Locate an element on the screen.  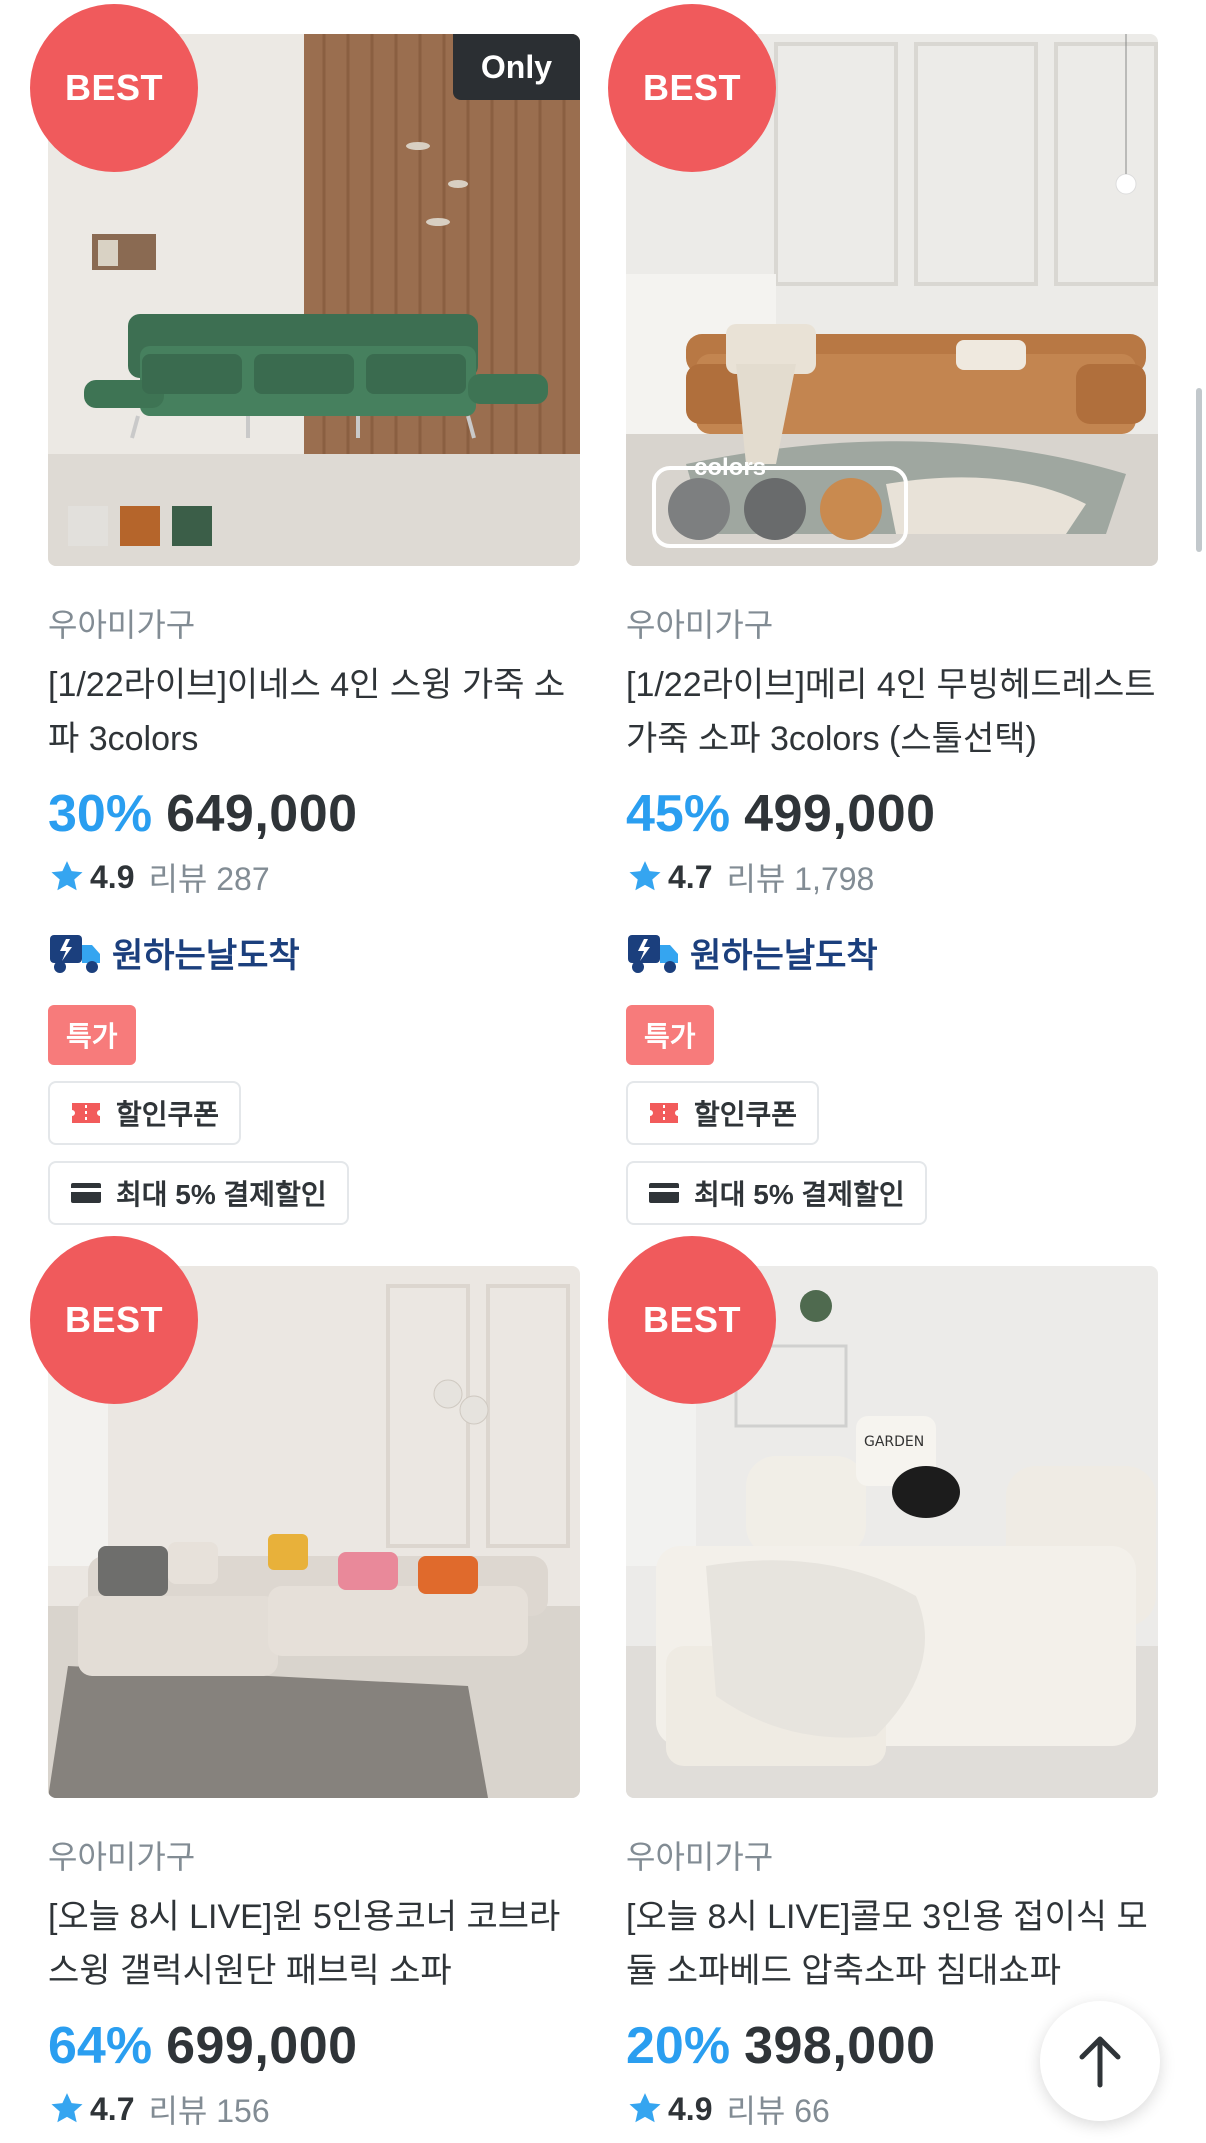
price-row: 64% 699,000 is located at coordinates (314, 2046).